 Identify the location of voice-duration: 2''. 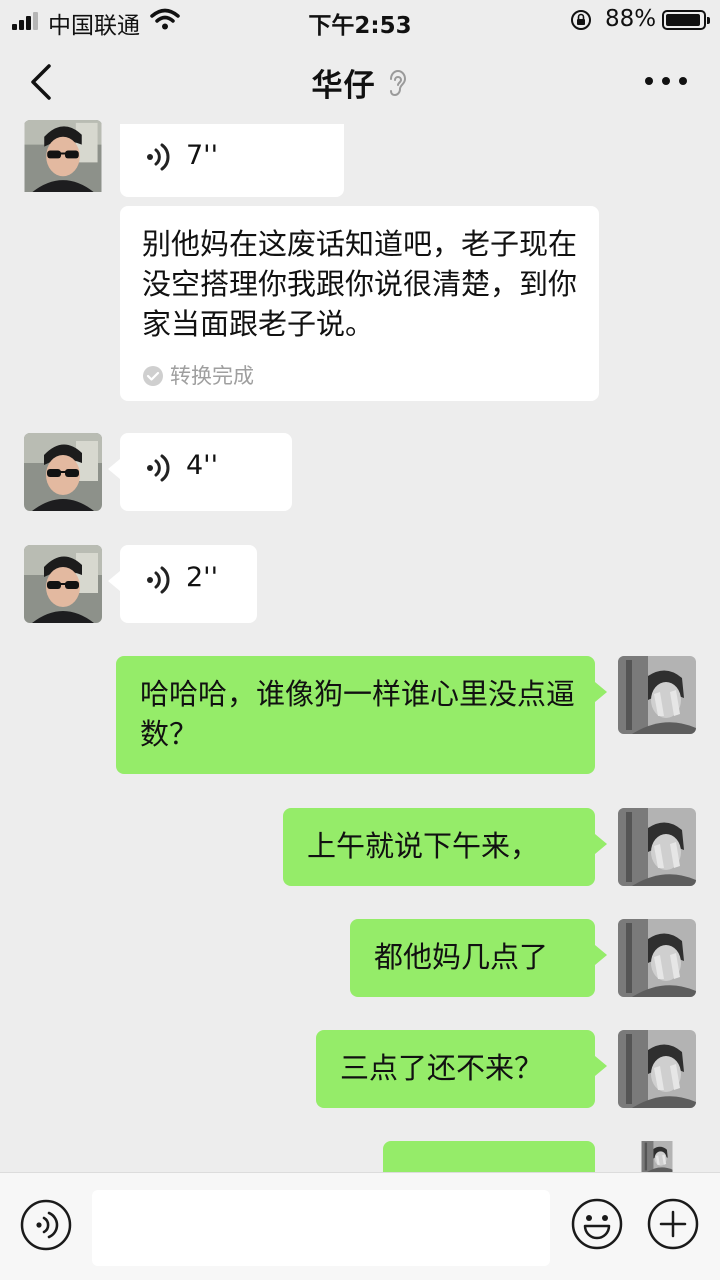
(202, 577).